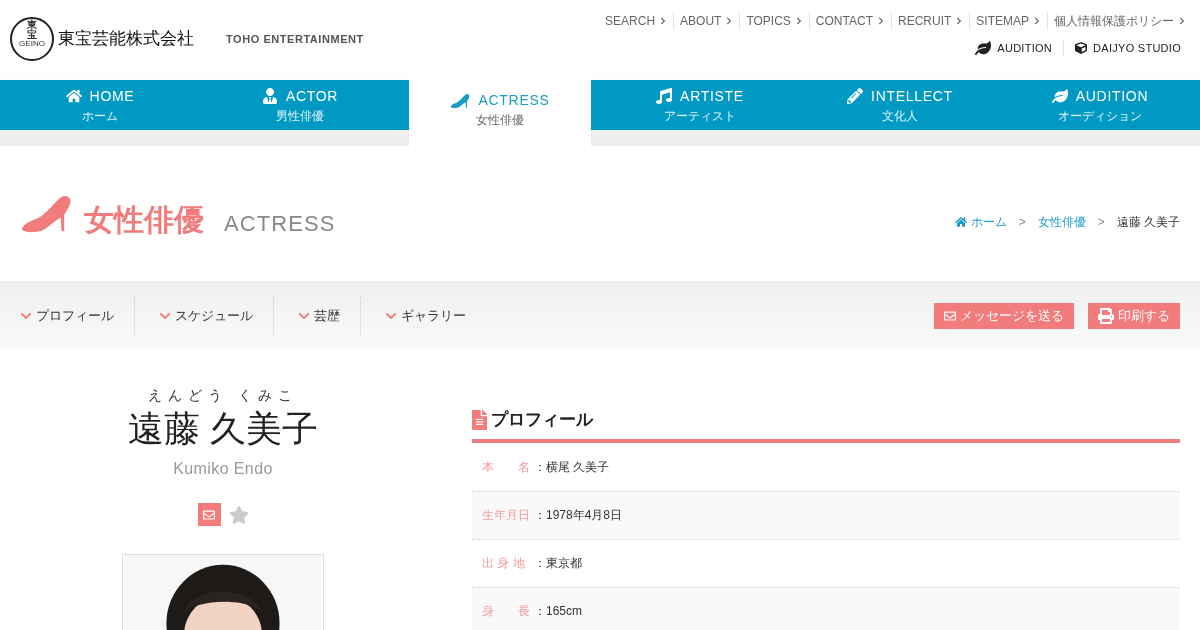 The image size is (1200, 630). I want to click on field-value: 東京都, so click(564, 563).